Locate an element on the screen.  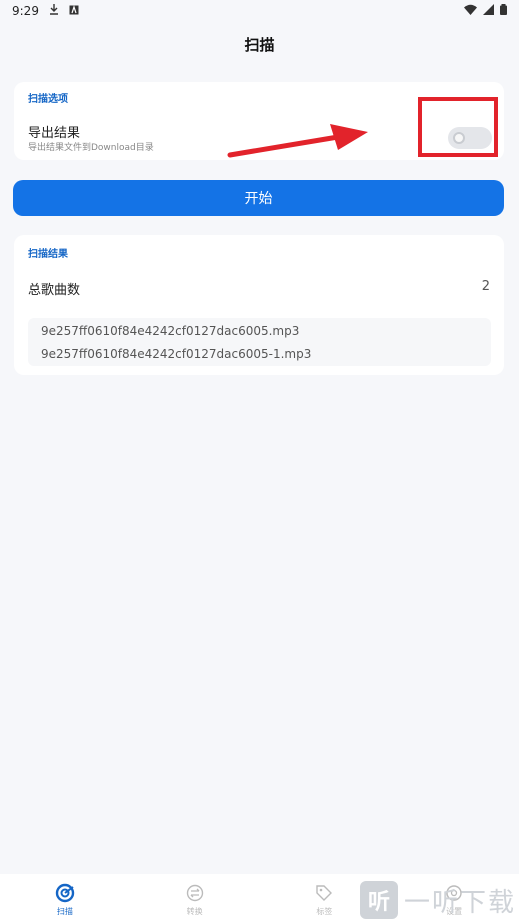
status-bar: 9:29 is located at coordinates (259, 11).